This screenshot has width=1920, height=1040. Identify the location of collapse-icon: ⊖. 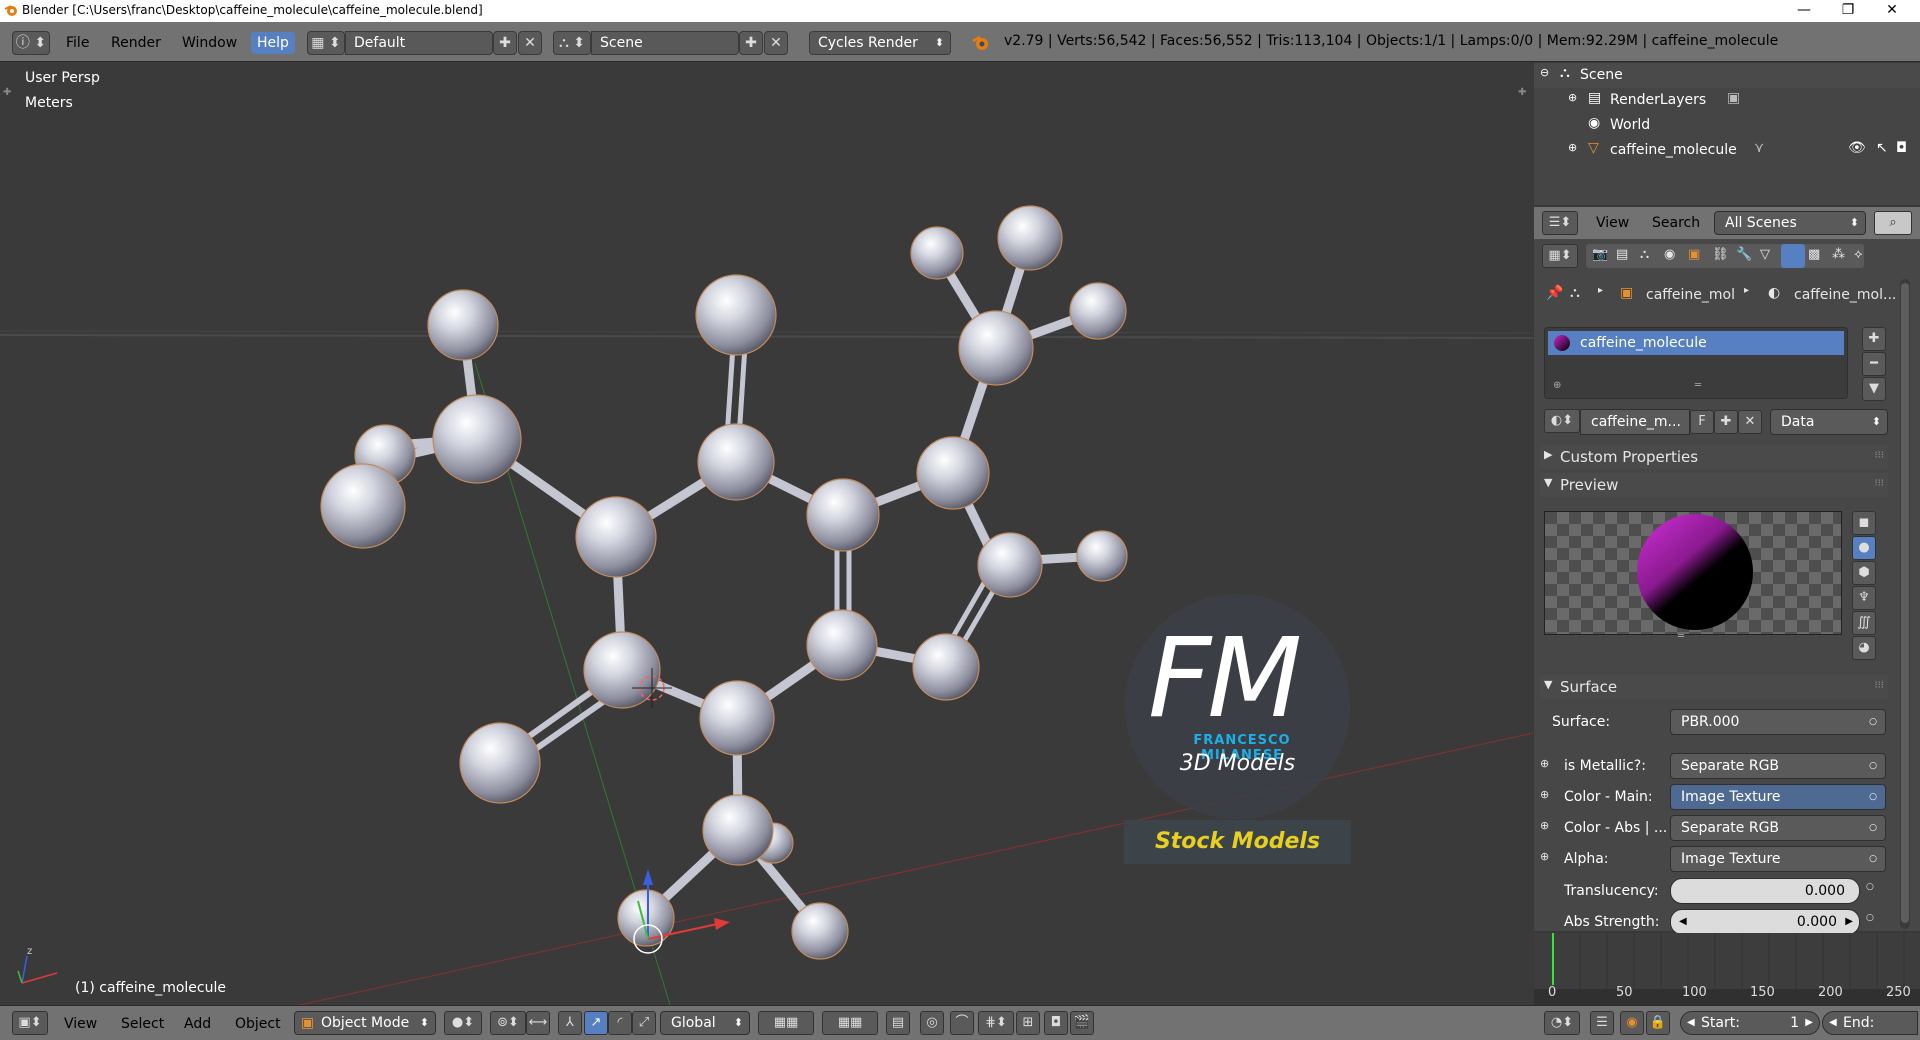
(1544, 72).